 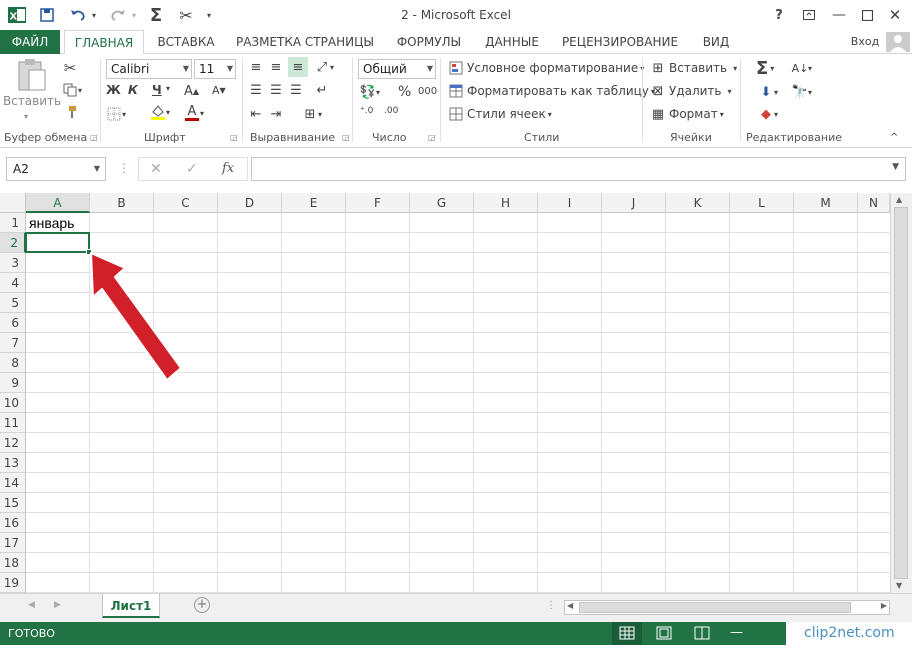 What do you see at coordinates (867, 15) in the screenshot?
I see `maximize-icon` at bounding box center [867, 15].